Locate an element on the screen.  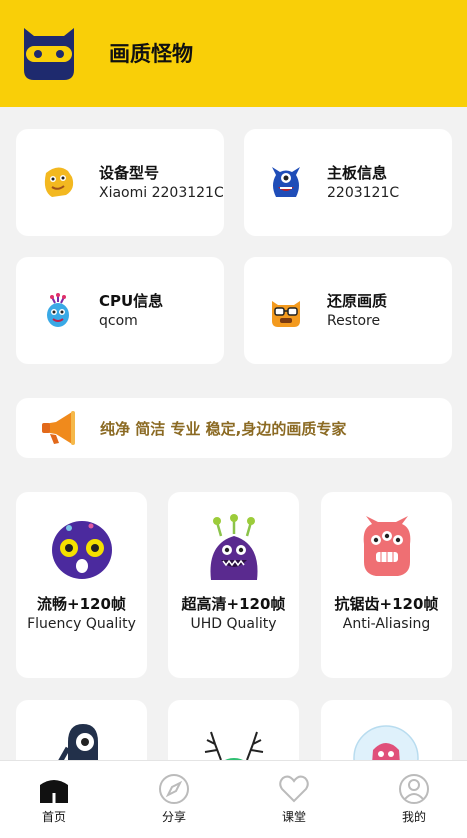
tab-share: 分享 is located at coordinates (174, 799).